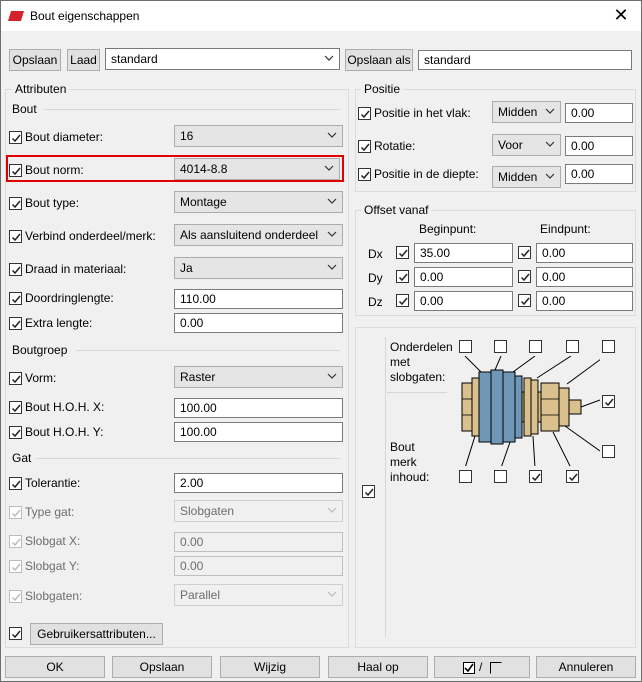 The height and width of the screenshot is (682, 642). What do you see at coordinates (52, 566) in the screenshot?
I see `slot-y-label: Slobgat Y:` at bounding box center [52, 566].